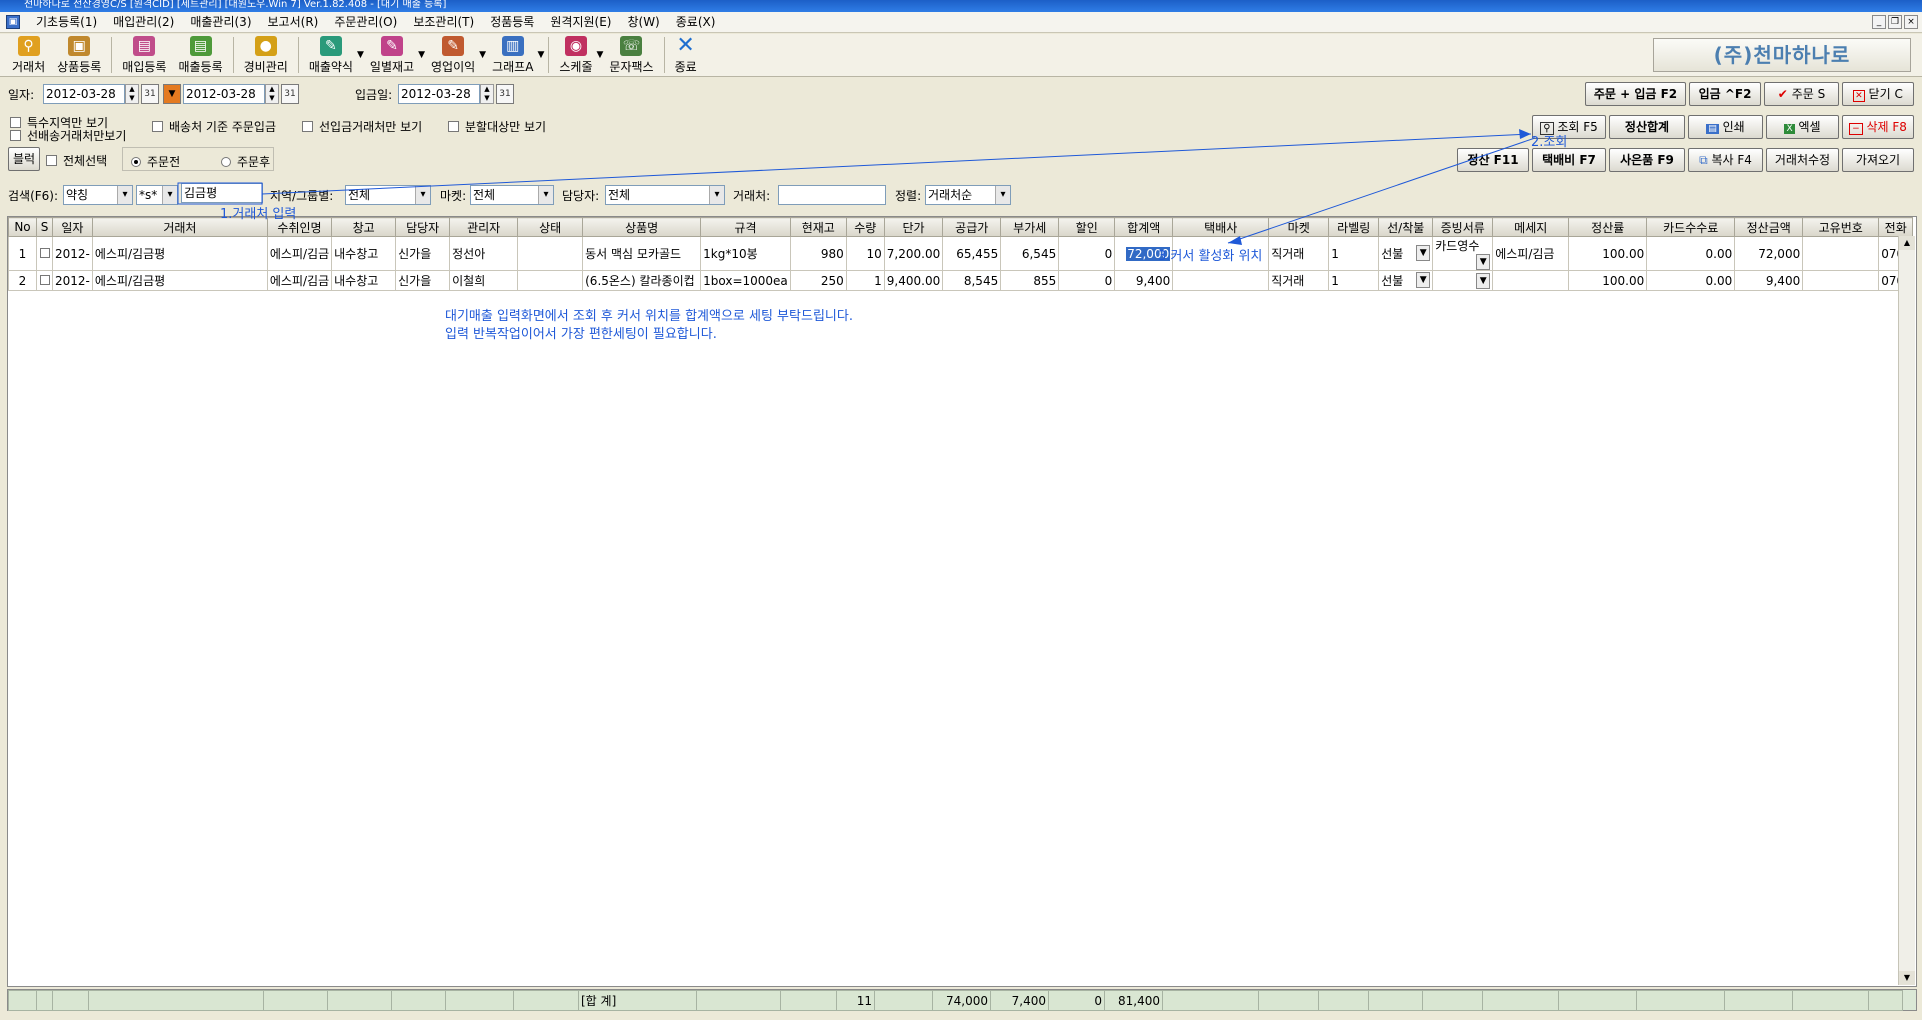  What do you see at coordinates (1030, 280) in the screenshot?
I see `cell-vat: 855` at bounding box center [1030, 280].